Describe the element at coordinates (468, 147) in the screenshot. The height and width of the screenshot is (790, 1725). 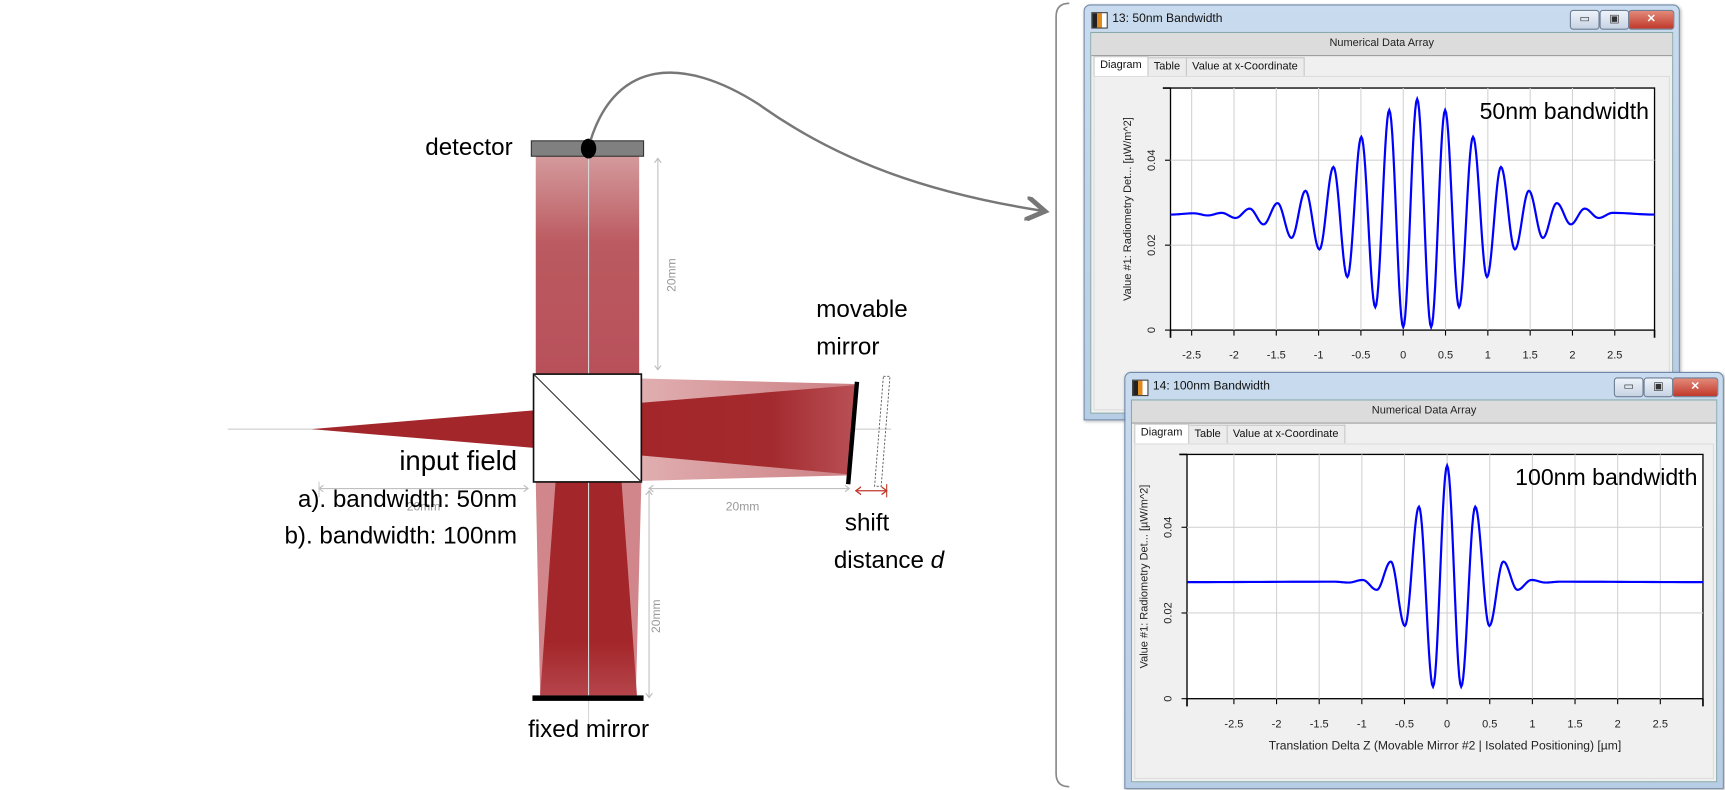
I see `detector-label: detector` at that location.